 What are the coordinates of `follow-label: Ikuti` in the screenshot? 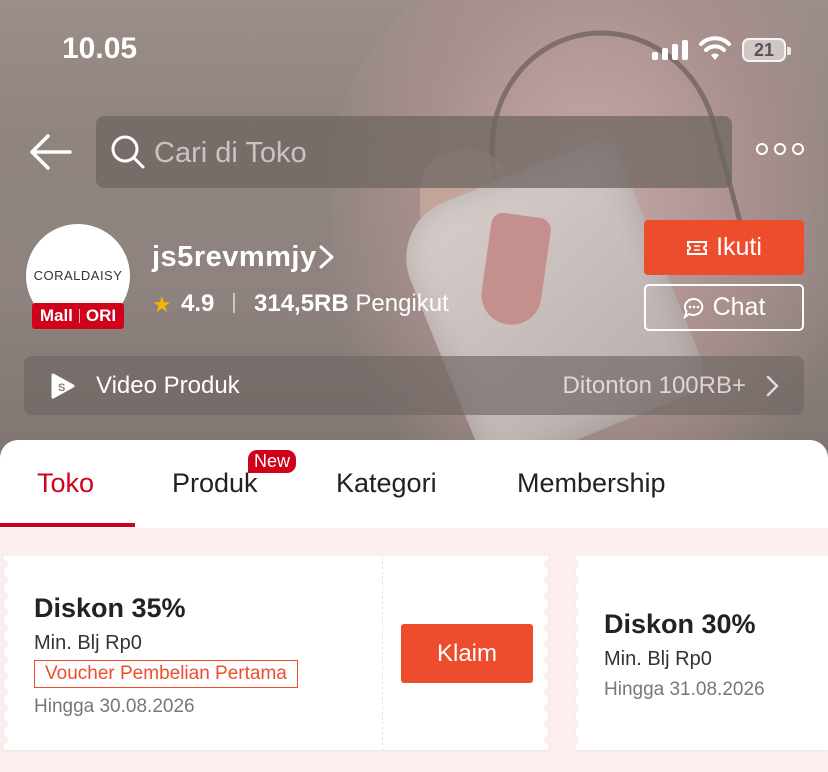 It's located at (739, 247).